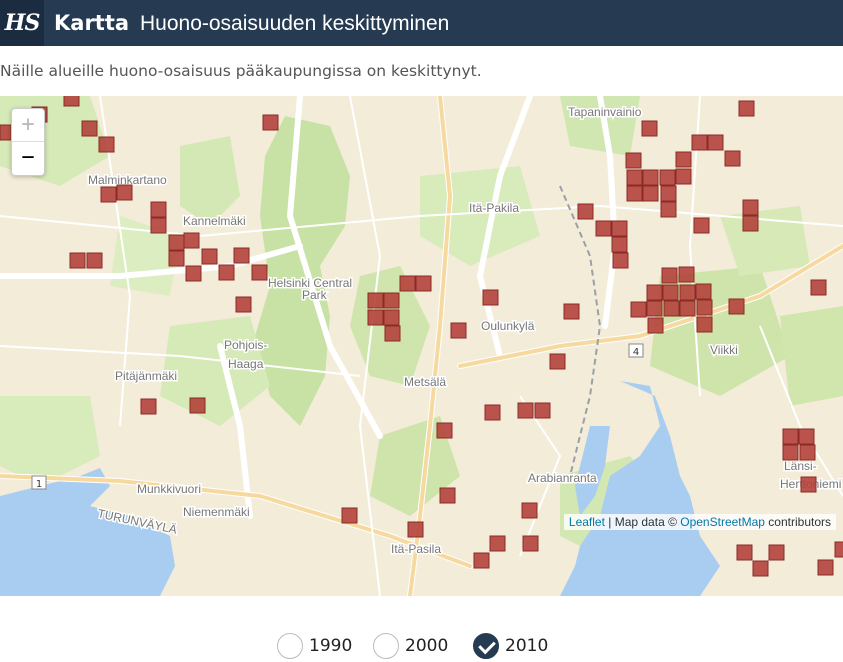 This screenshot has width=843, height=662. I want to click on osm-link: OpenStreetMap, so click(722, 522).